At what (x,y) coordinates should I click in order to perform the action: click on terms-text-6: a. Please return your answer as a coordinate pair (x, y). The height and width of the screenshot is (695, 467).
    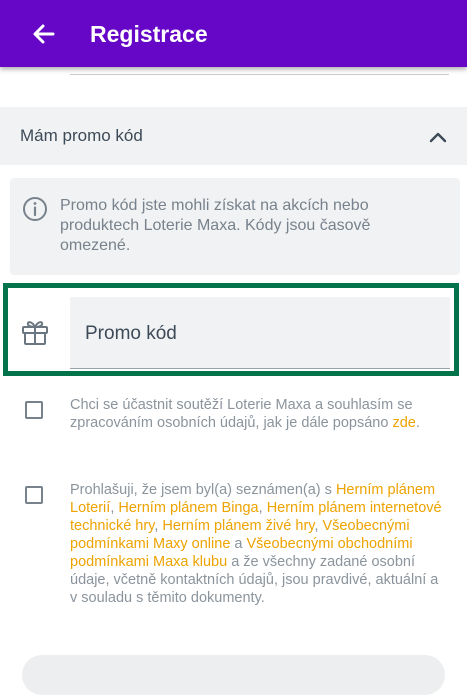
    Looking at the image, I should click on (238, 544).